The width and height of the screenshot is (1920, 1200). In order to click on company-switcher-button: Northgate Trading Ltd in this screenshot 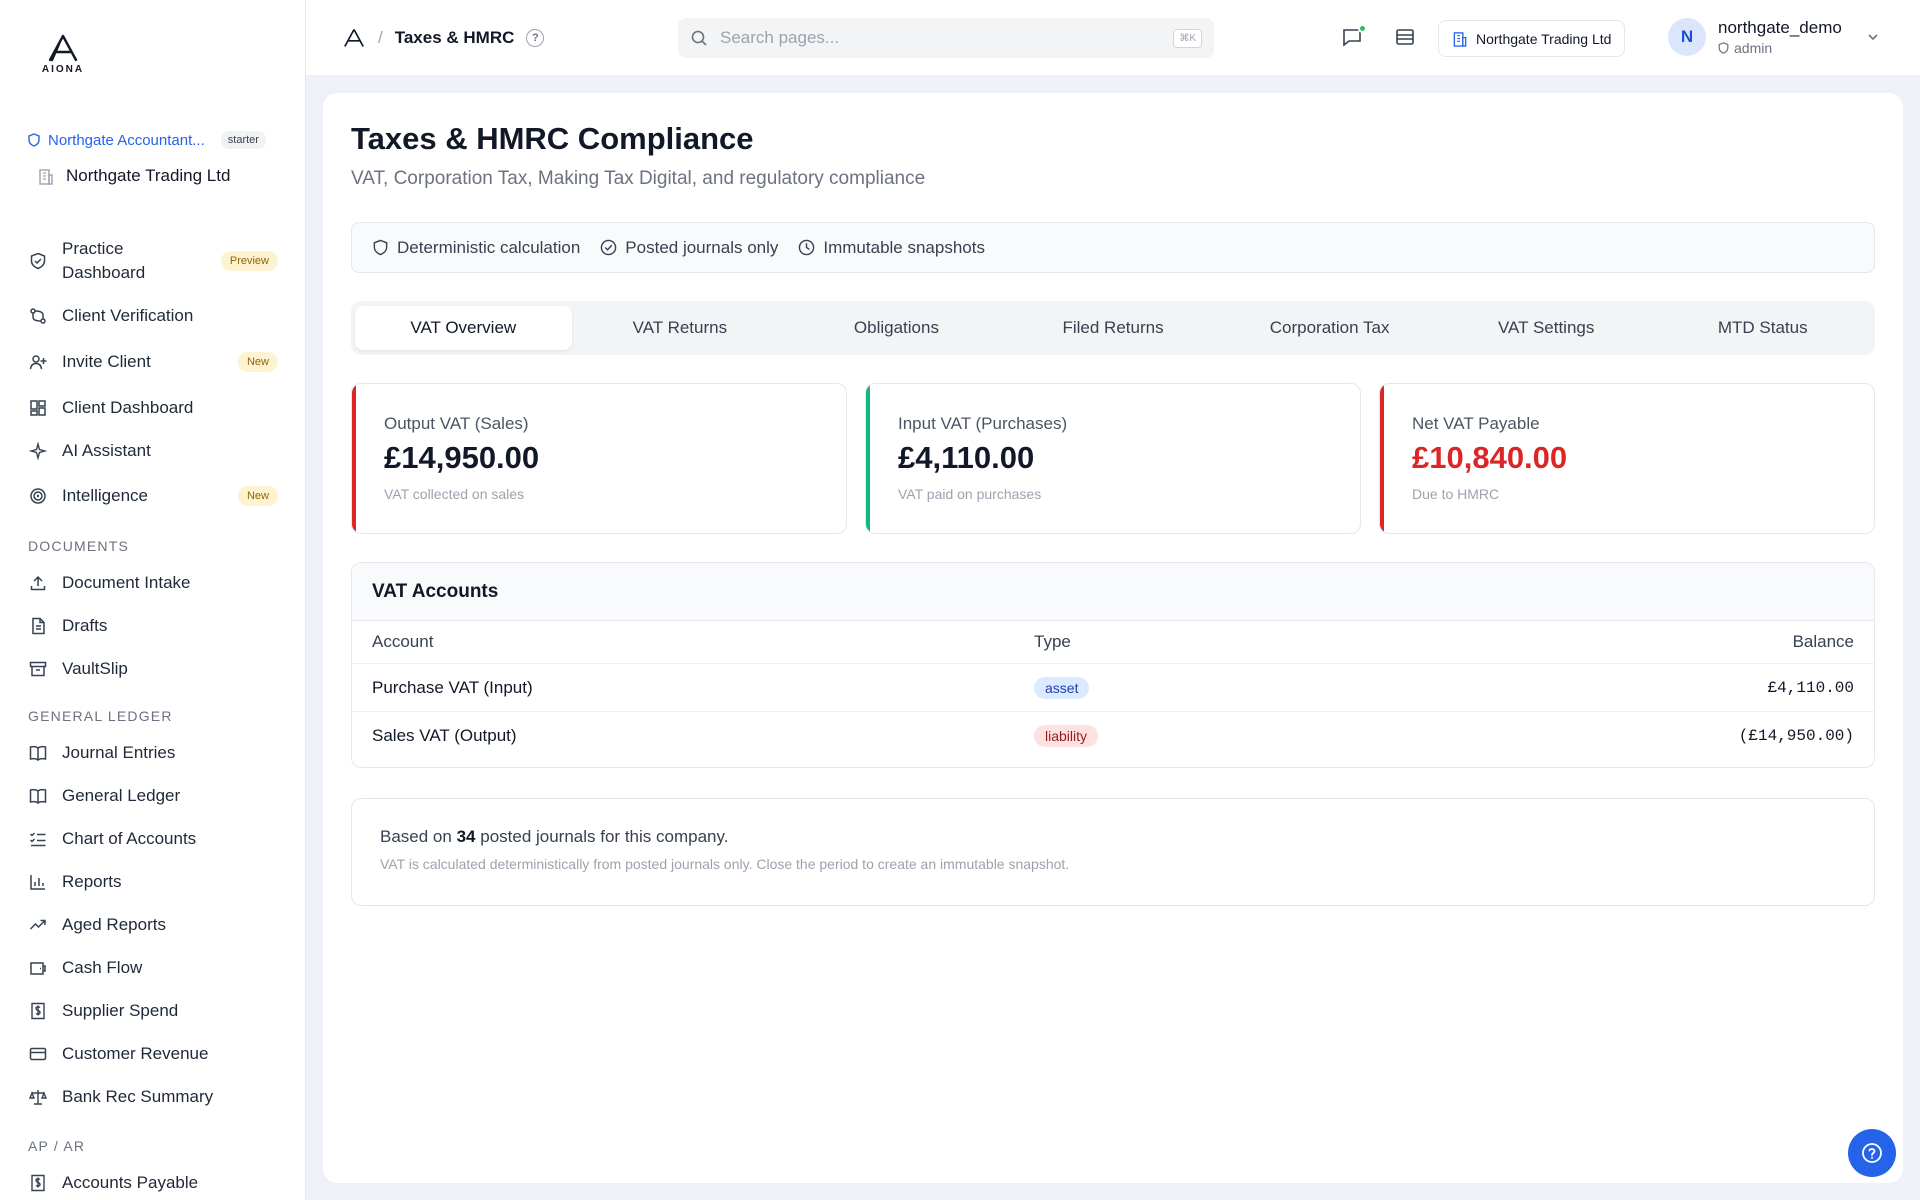, I will do `click(1532, 38)`.